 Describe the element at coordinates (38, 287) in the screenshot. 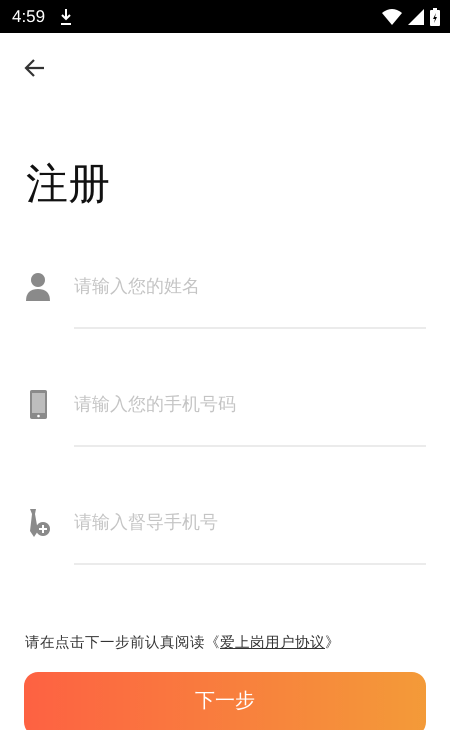

I see `person-icon` at that location.